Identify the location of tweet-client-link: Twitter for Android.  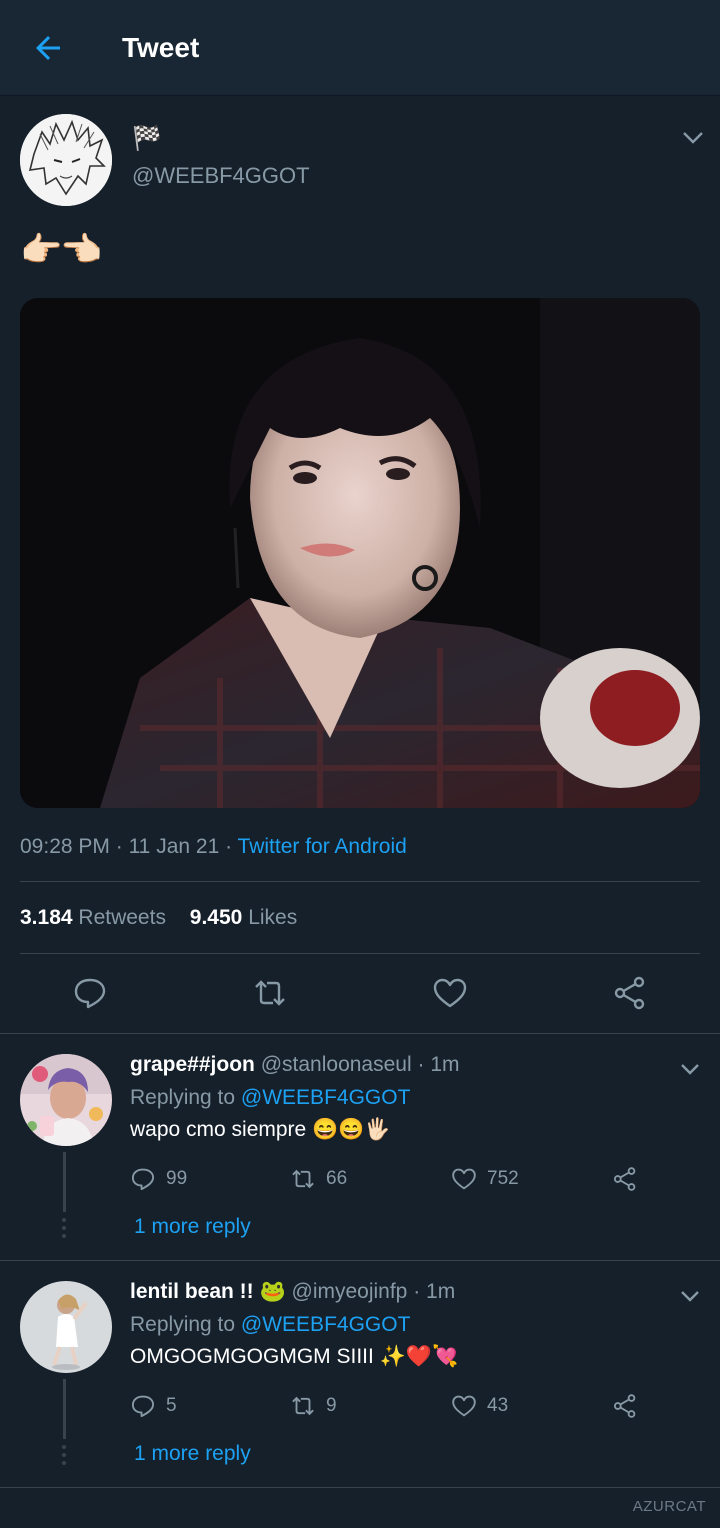
(322, 846).